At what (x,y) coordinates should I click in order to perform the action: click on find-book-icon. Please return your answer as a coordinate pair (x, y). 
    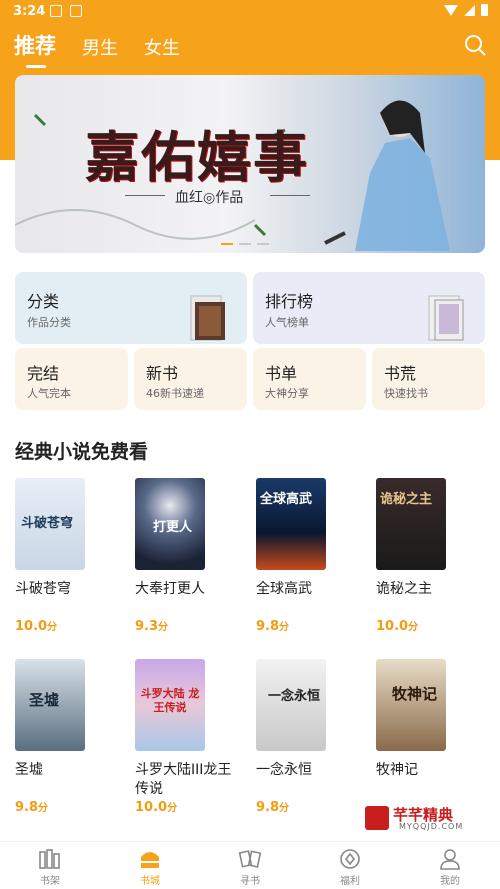
    Looking at the image, I should click on (250, 859).